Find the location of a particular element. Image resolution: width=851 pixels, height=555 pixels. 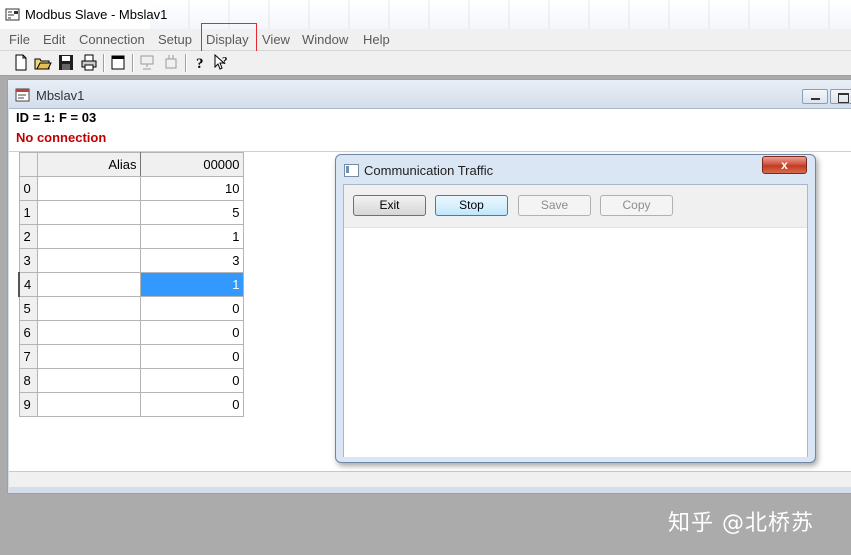

context-help-icon: ? is located at coordinates (222, 62).